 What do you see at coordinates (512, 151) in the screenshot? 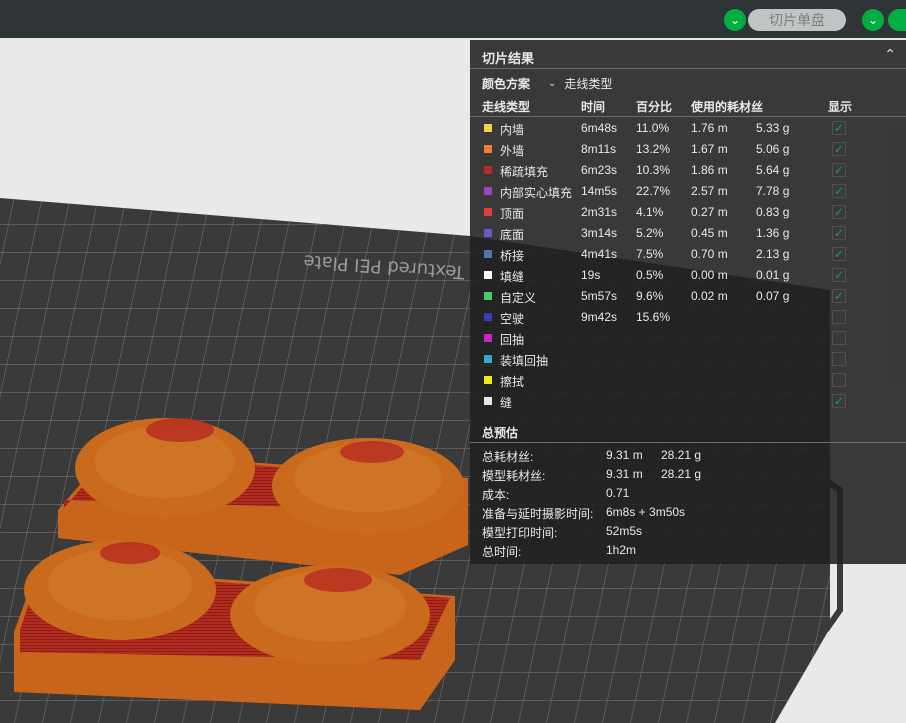
I see `feature-name: 外墙` at bounding box center [512, 151].